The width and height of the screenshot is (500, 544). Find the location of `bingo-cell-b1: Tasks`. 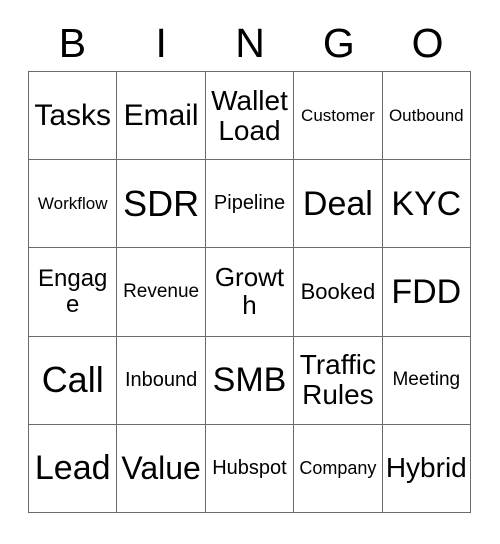

bingo-cell-b1: Tasks is located at coordinates (73, 116).